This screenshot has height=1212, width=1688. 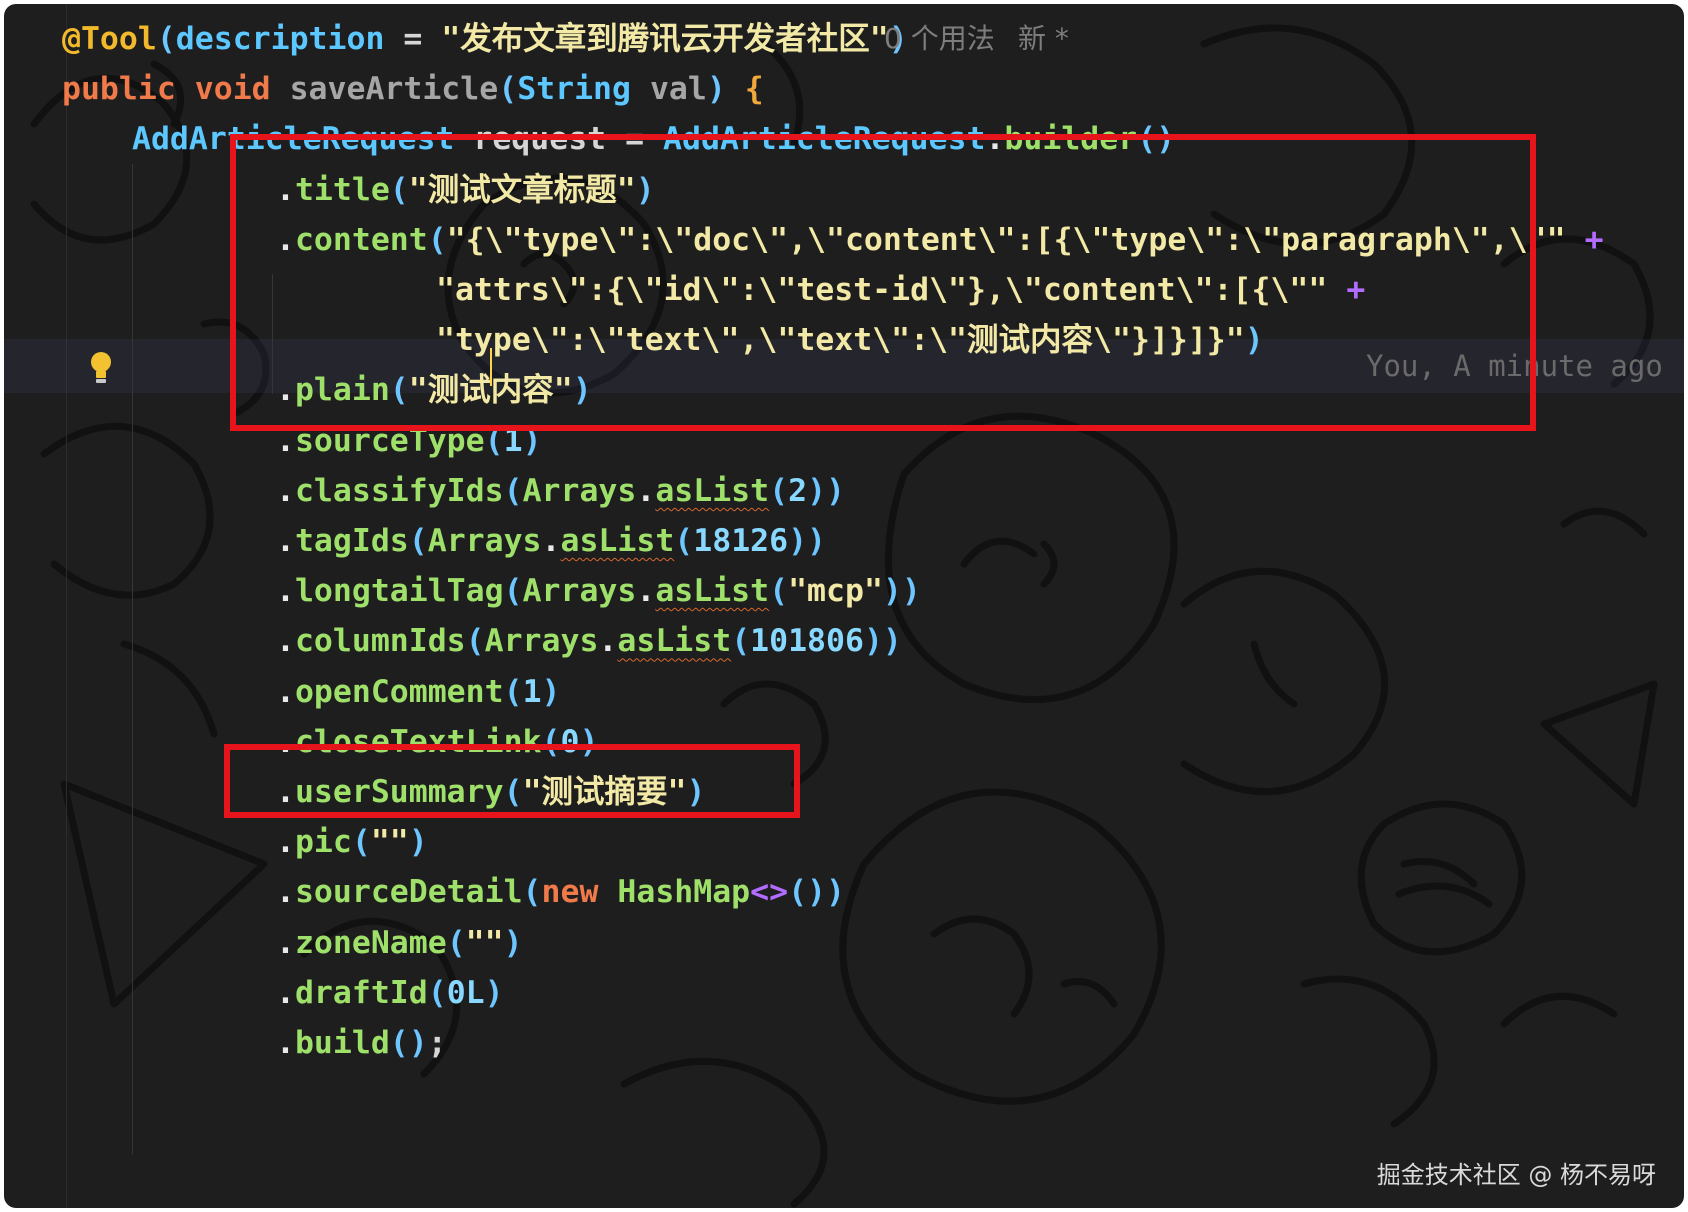 I want to click on code-line: .classifyIds(Arrays.asList(2)), so click(x=560, y=491).